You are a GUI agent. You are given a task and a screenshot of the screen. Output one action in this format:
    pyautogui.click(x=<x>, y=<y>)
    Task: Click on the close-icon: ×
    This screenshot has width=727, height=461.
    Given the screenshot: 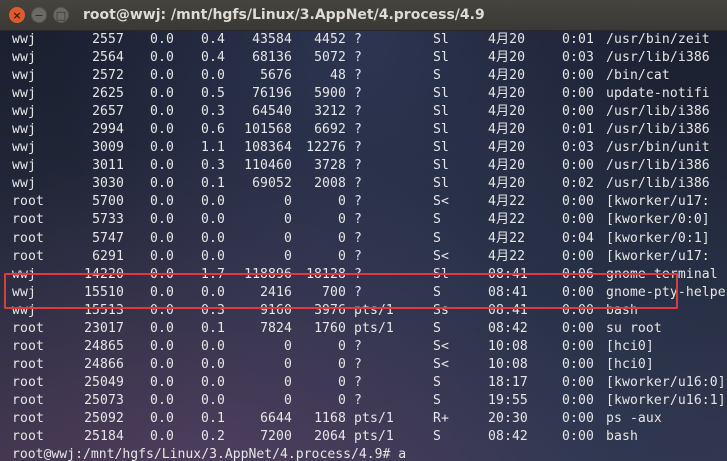 What is the action you would take?
    pyautogui.click(x=17, y=15)
    